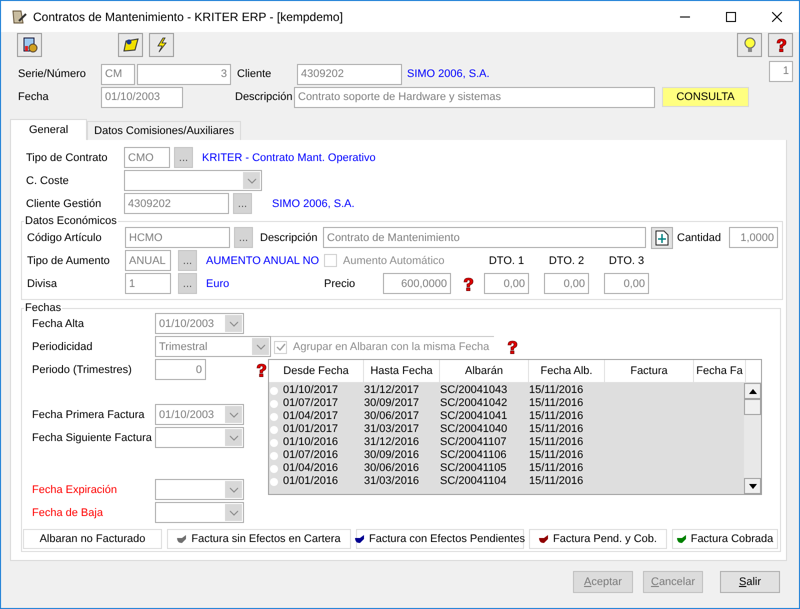 This screenshot has height=609, width=800. I want to click on field-label: Fecha Primera Factura, so click(89, 414).